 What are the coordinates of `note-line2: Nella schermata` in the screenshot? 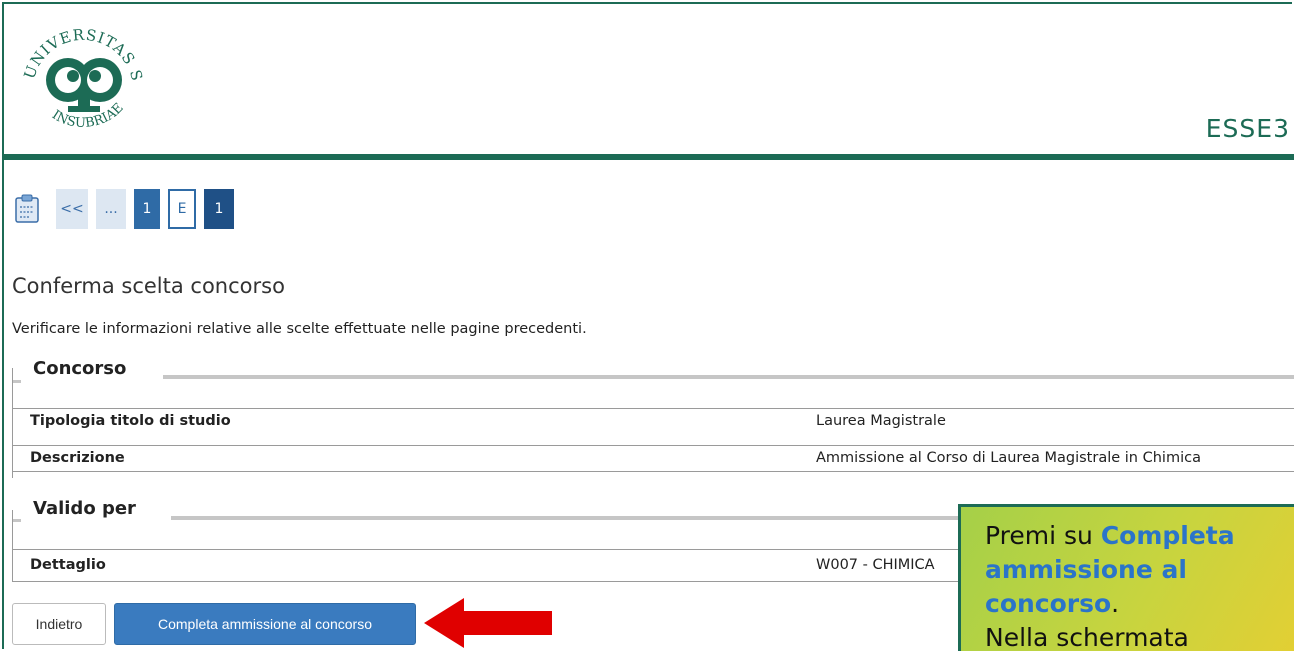 It's located at (1087, 637).